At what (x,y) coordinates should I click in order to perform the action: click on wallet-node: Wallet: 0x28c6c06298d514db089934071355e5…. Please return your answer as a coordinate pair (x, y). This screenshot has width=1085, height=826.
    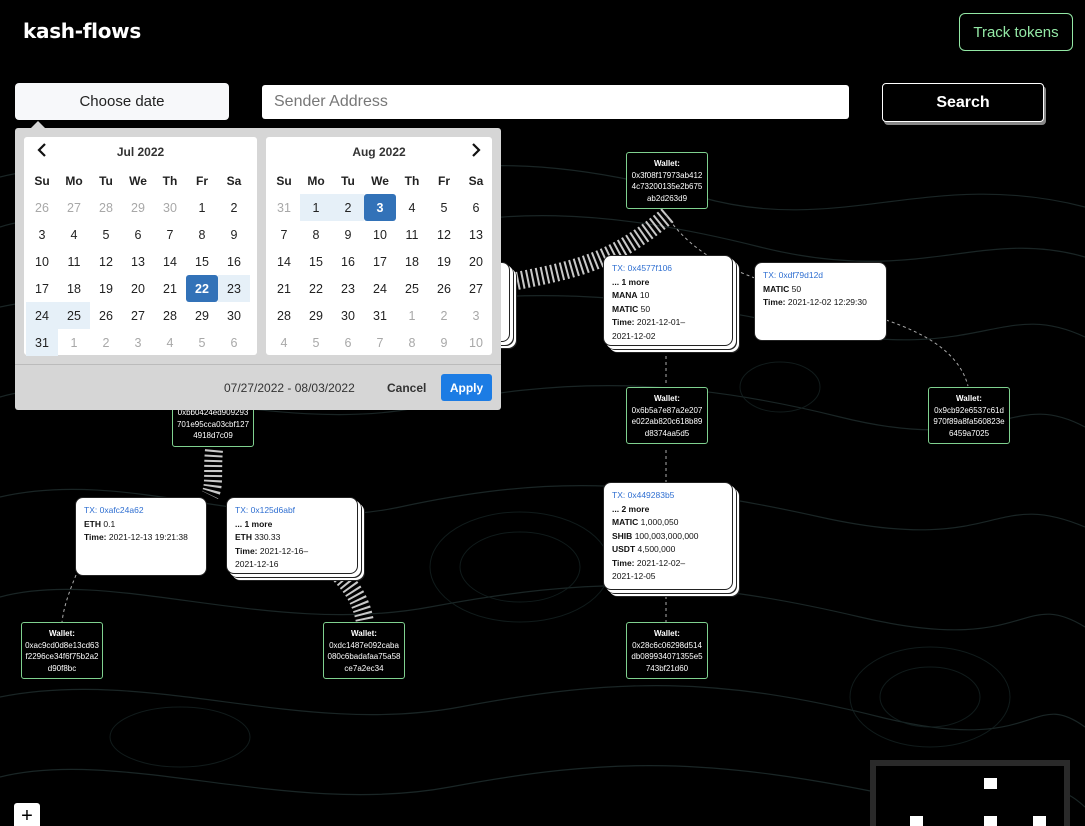
    Looking at the image, I should click on (667, 650).